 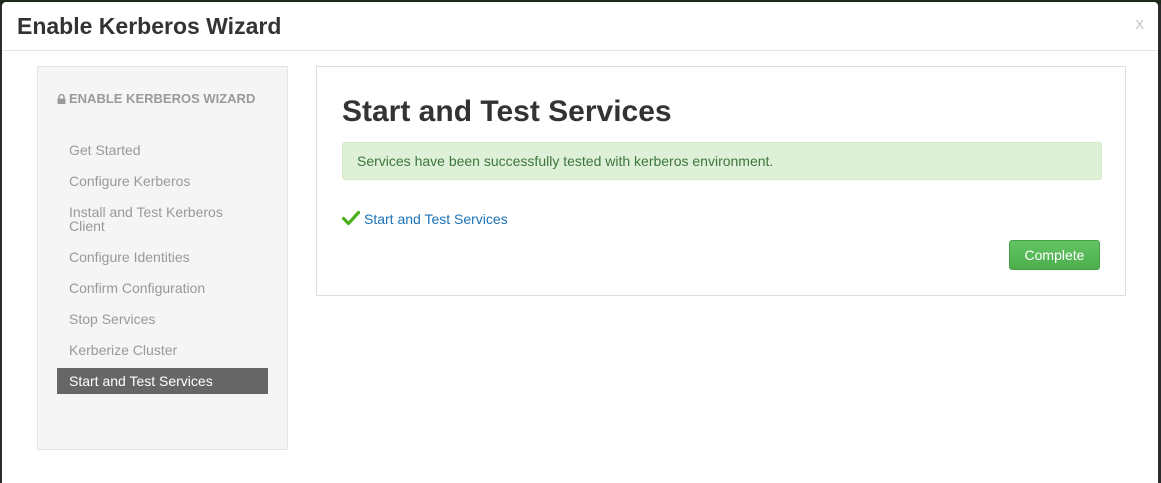 What do you see at coordinates (162, 150) in the screenshot?
I see `sidebar-item-get-started: Get Started` at bounding box center [162, 150].